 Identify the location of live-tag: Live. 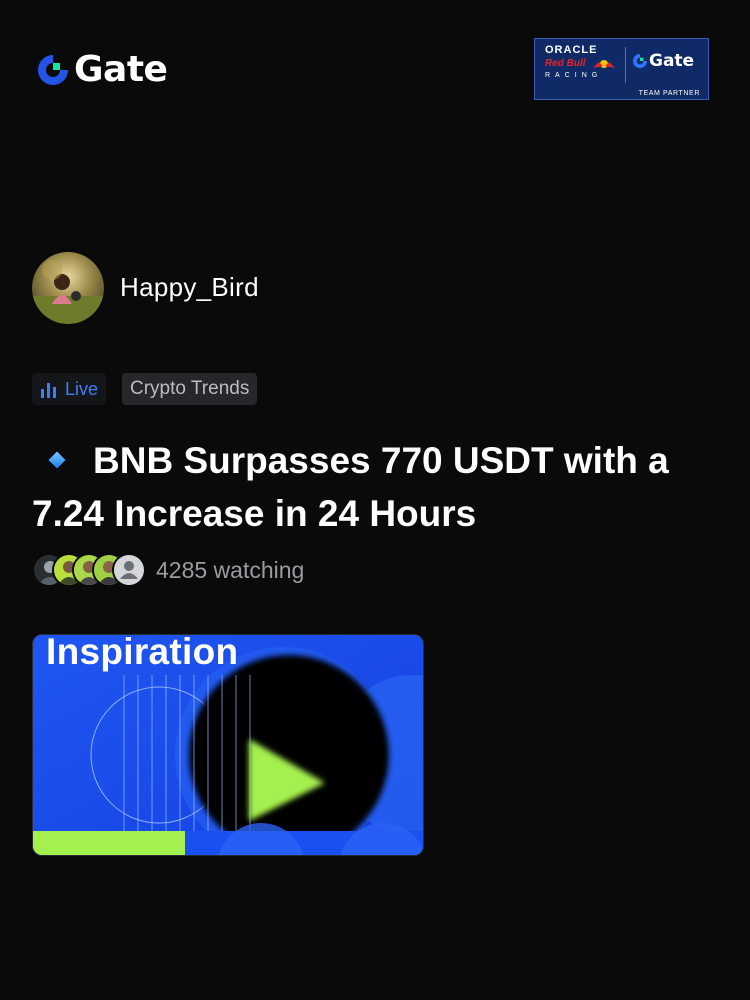
(69, 389).